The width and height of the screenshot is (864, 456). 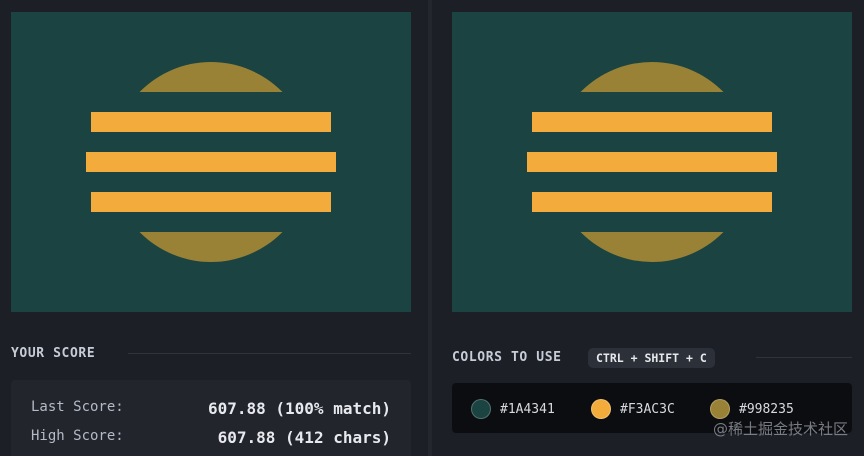 I want to click on color-swatch-dark: #1A4341, so click(x=513, y=409).